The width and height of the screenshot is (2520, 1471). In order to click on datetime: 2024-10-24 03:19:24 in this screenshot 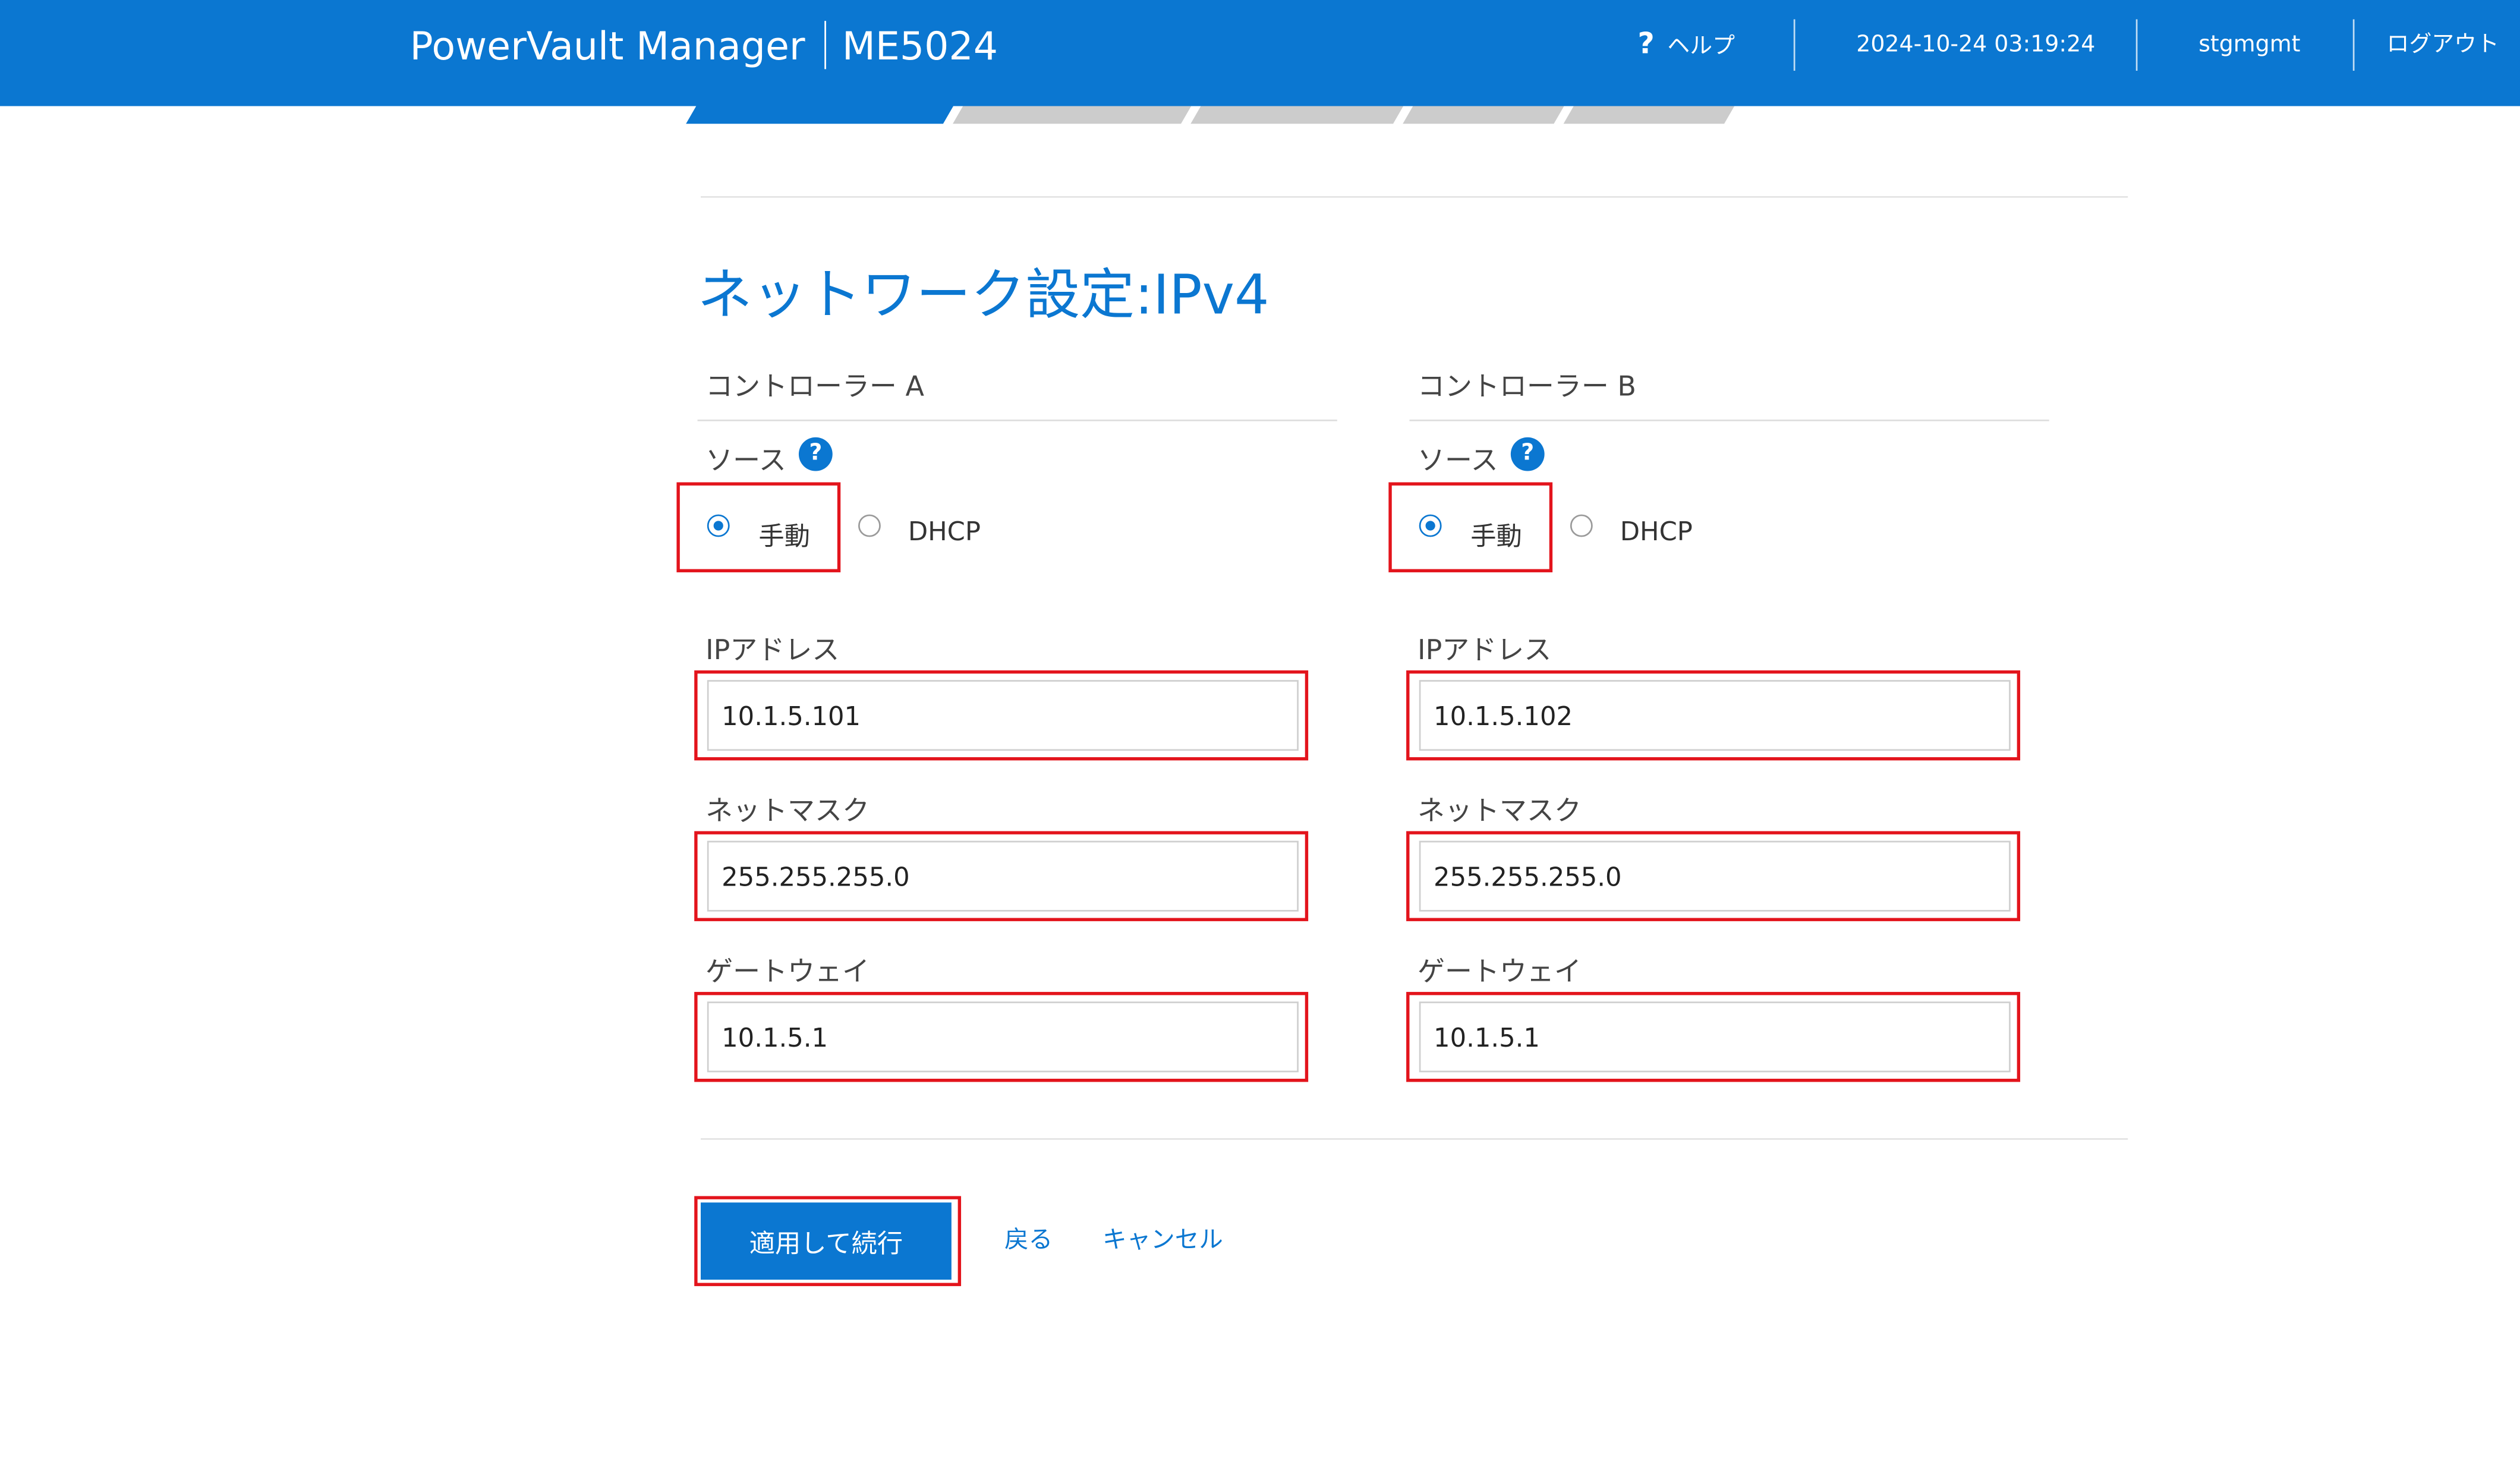, I will do `click(1976, 45)`.